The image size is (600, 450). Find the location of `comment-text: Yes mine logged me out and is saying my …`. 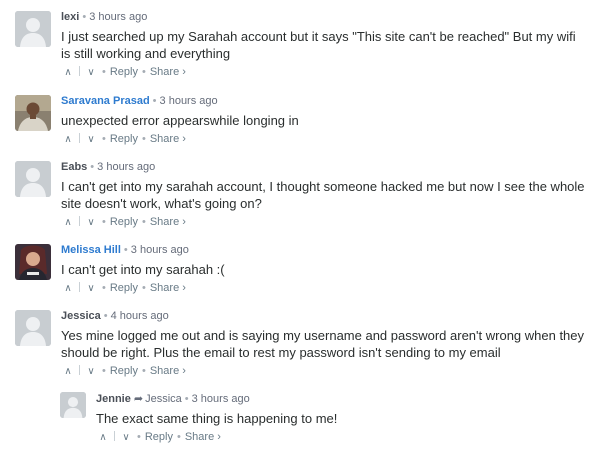

comment-text: Yes mine logged me out and is saying my … is located at coordinates (323, 344).